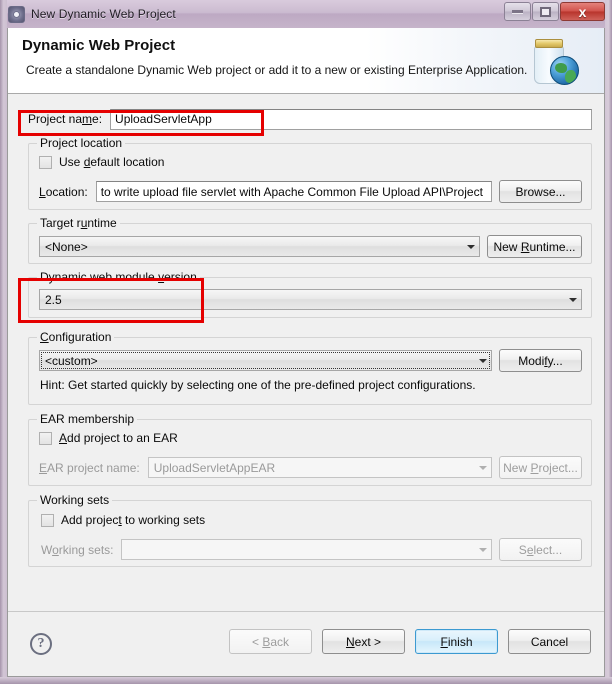 This screenshot has width=612, height=684. What do you see at coordinates (81, 143) in the screenshot?
I see `project-location-legend: Project location` at bounding box center [81, 143].